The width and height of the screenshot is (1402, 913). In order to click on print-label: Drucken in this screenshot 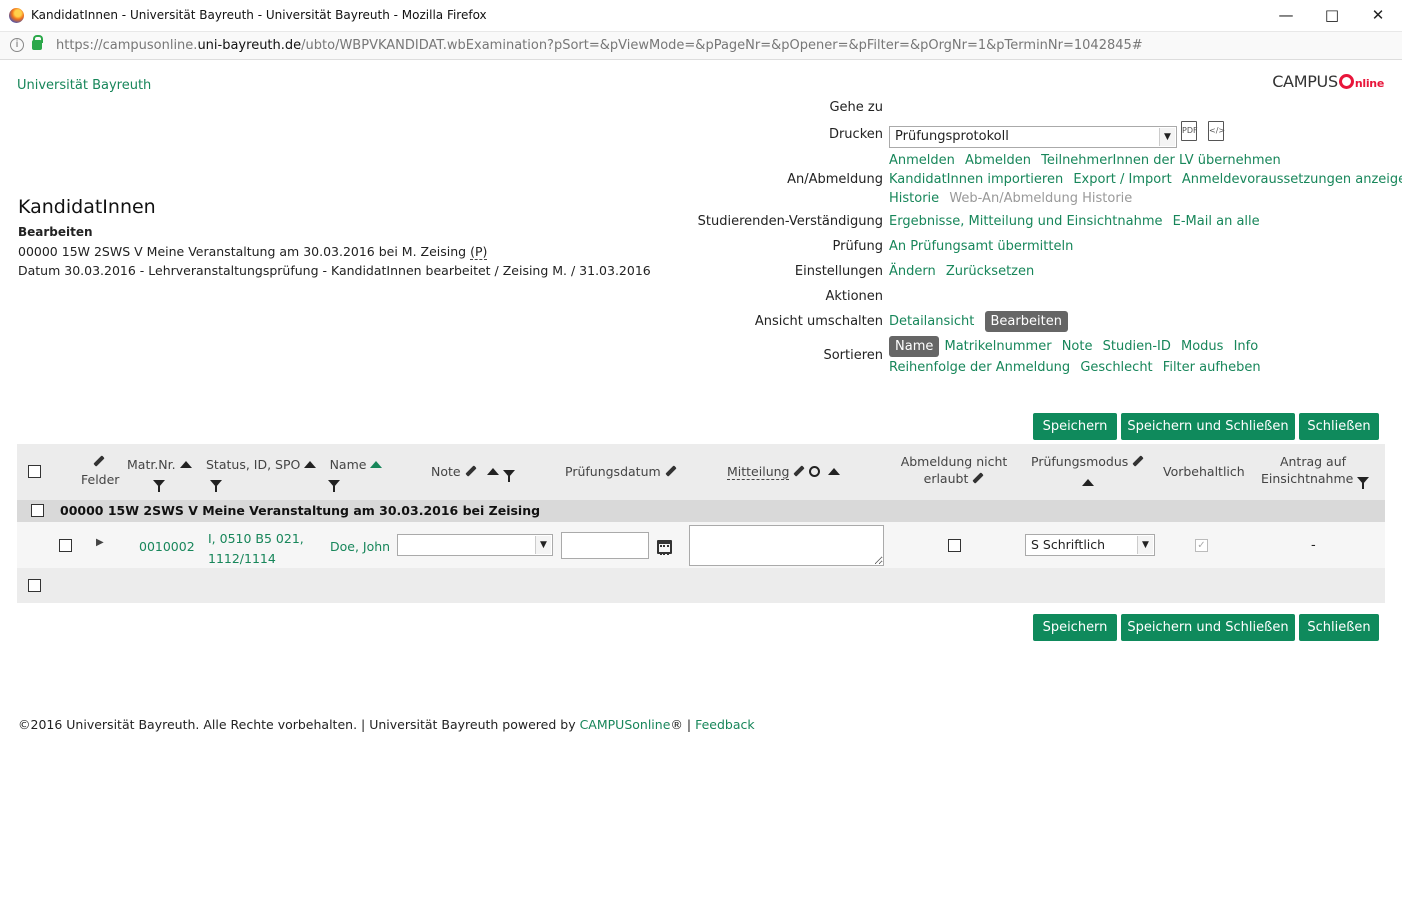, I will do `click(855, 134)`.